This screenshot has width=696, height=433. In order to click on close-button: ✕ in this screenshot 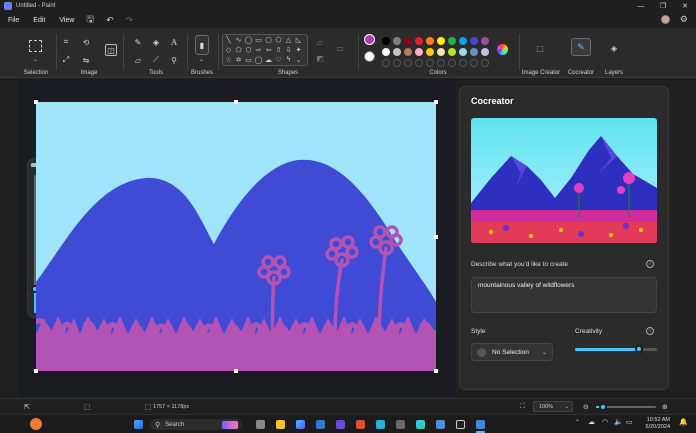, I will do `click(685, 6)`.